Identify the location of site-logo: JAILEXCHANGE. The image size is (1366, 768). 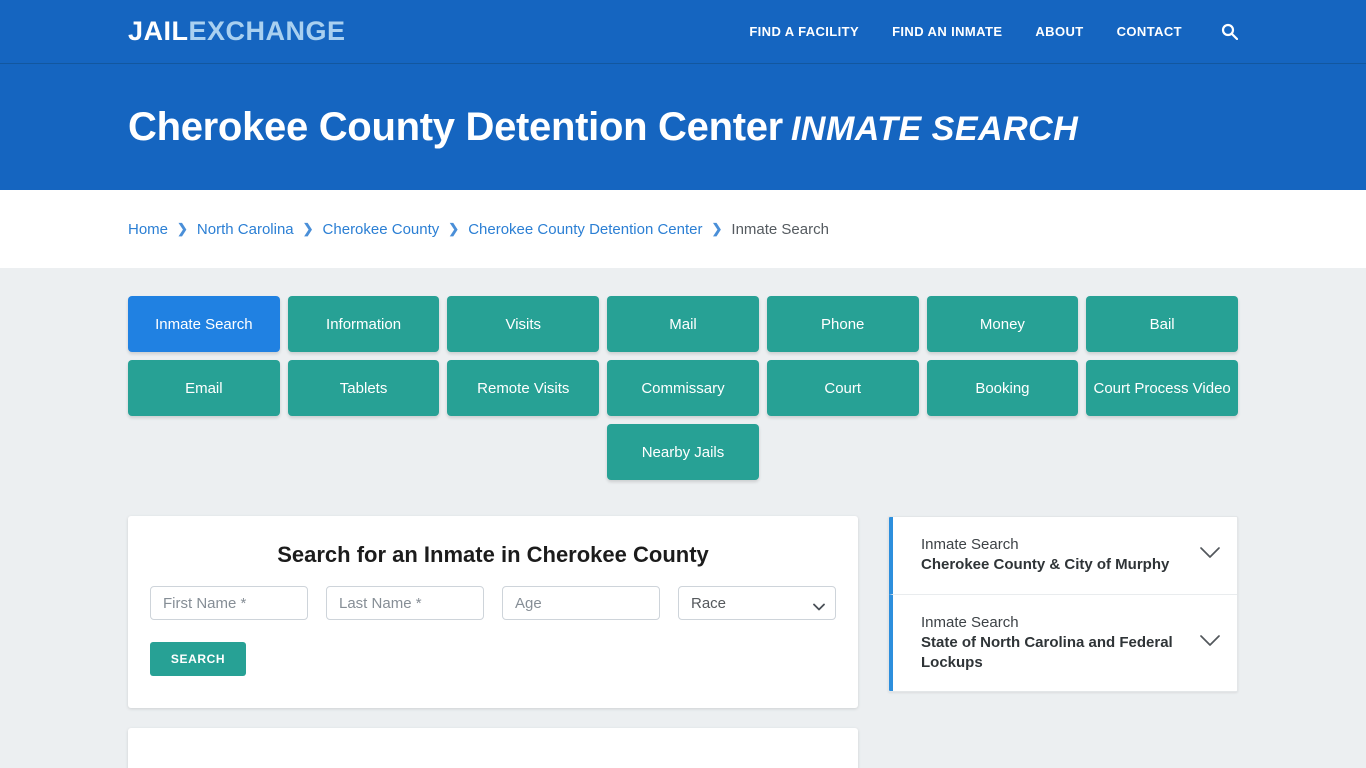
(237, 31).